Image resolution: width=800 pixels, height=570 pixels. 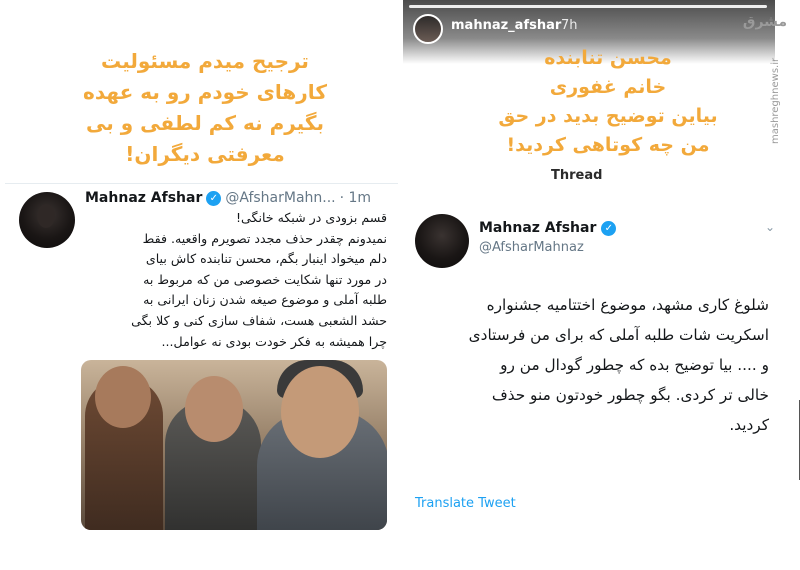 I want to click on tweet-text-line: و .... بیا توضیح بده که چطور گودال من رو, so click(x=634, y=365).